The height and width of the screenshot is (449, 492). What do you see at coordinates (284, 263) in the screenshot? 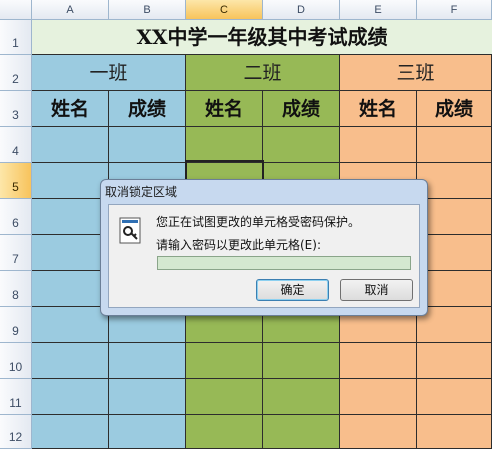
I see `password-input` at bounding box center [284, 263].